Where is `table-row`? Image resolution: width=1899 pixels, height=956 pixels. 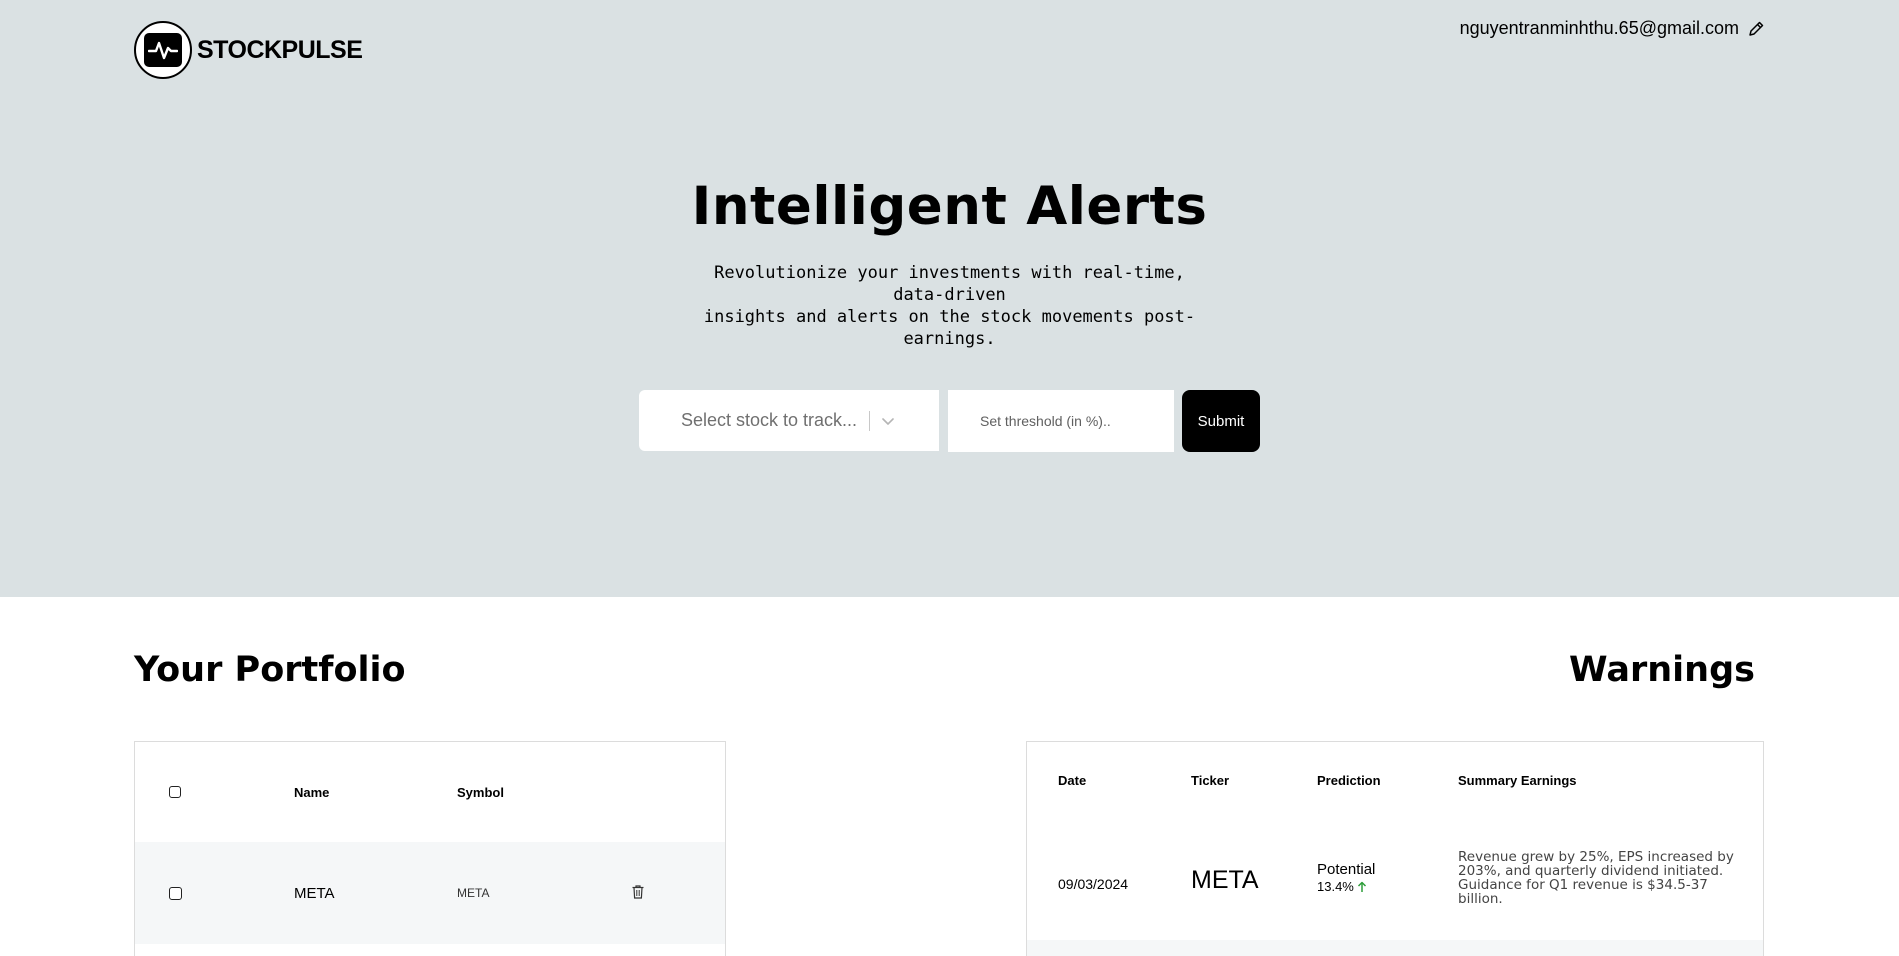
table-row is located at coordinates (1395, 948).